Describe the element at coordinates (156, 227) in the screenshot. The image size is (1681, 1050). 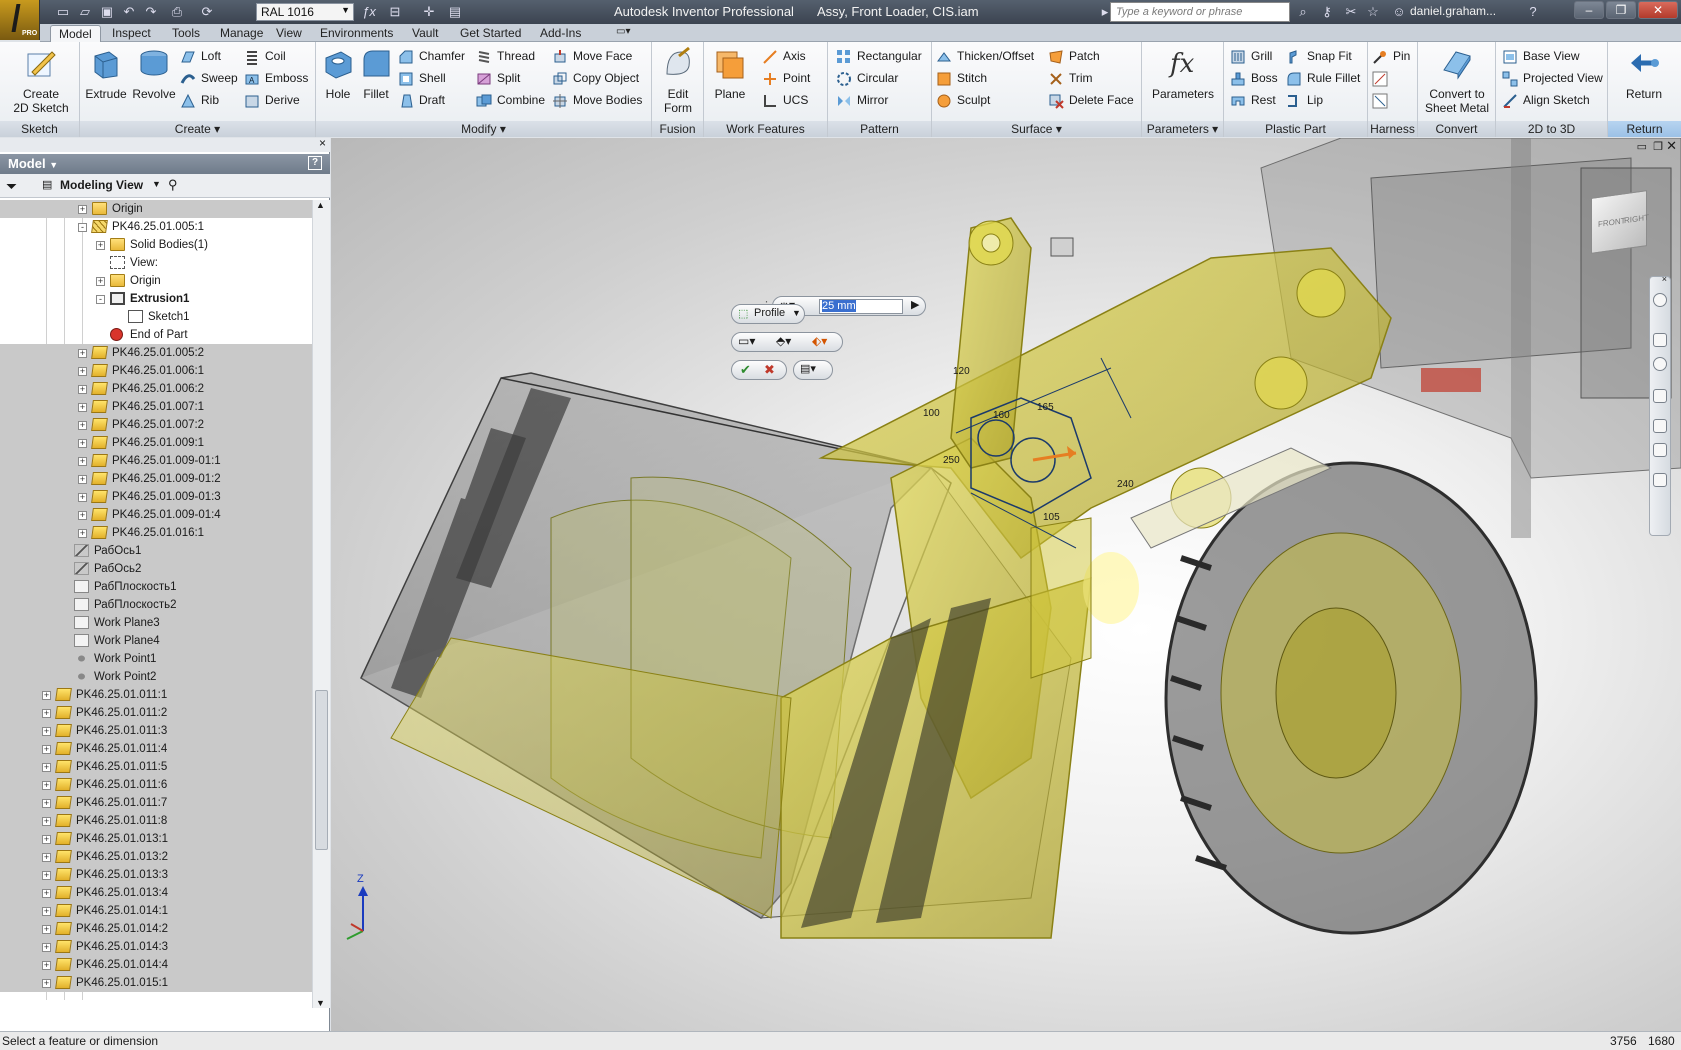
I see `tree-row: - PK46.25.01.005:1` at that location.